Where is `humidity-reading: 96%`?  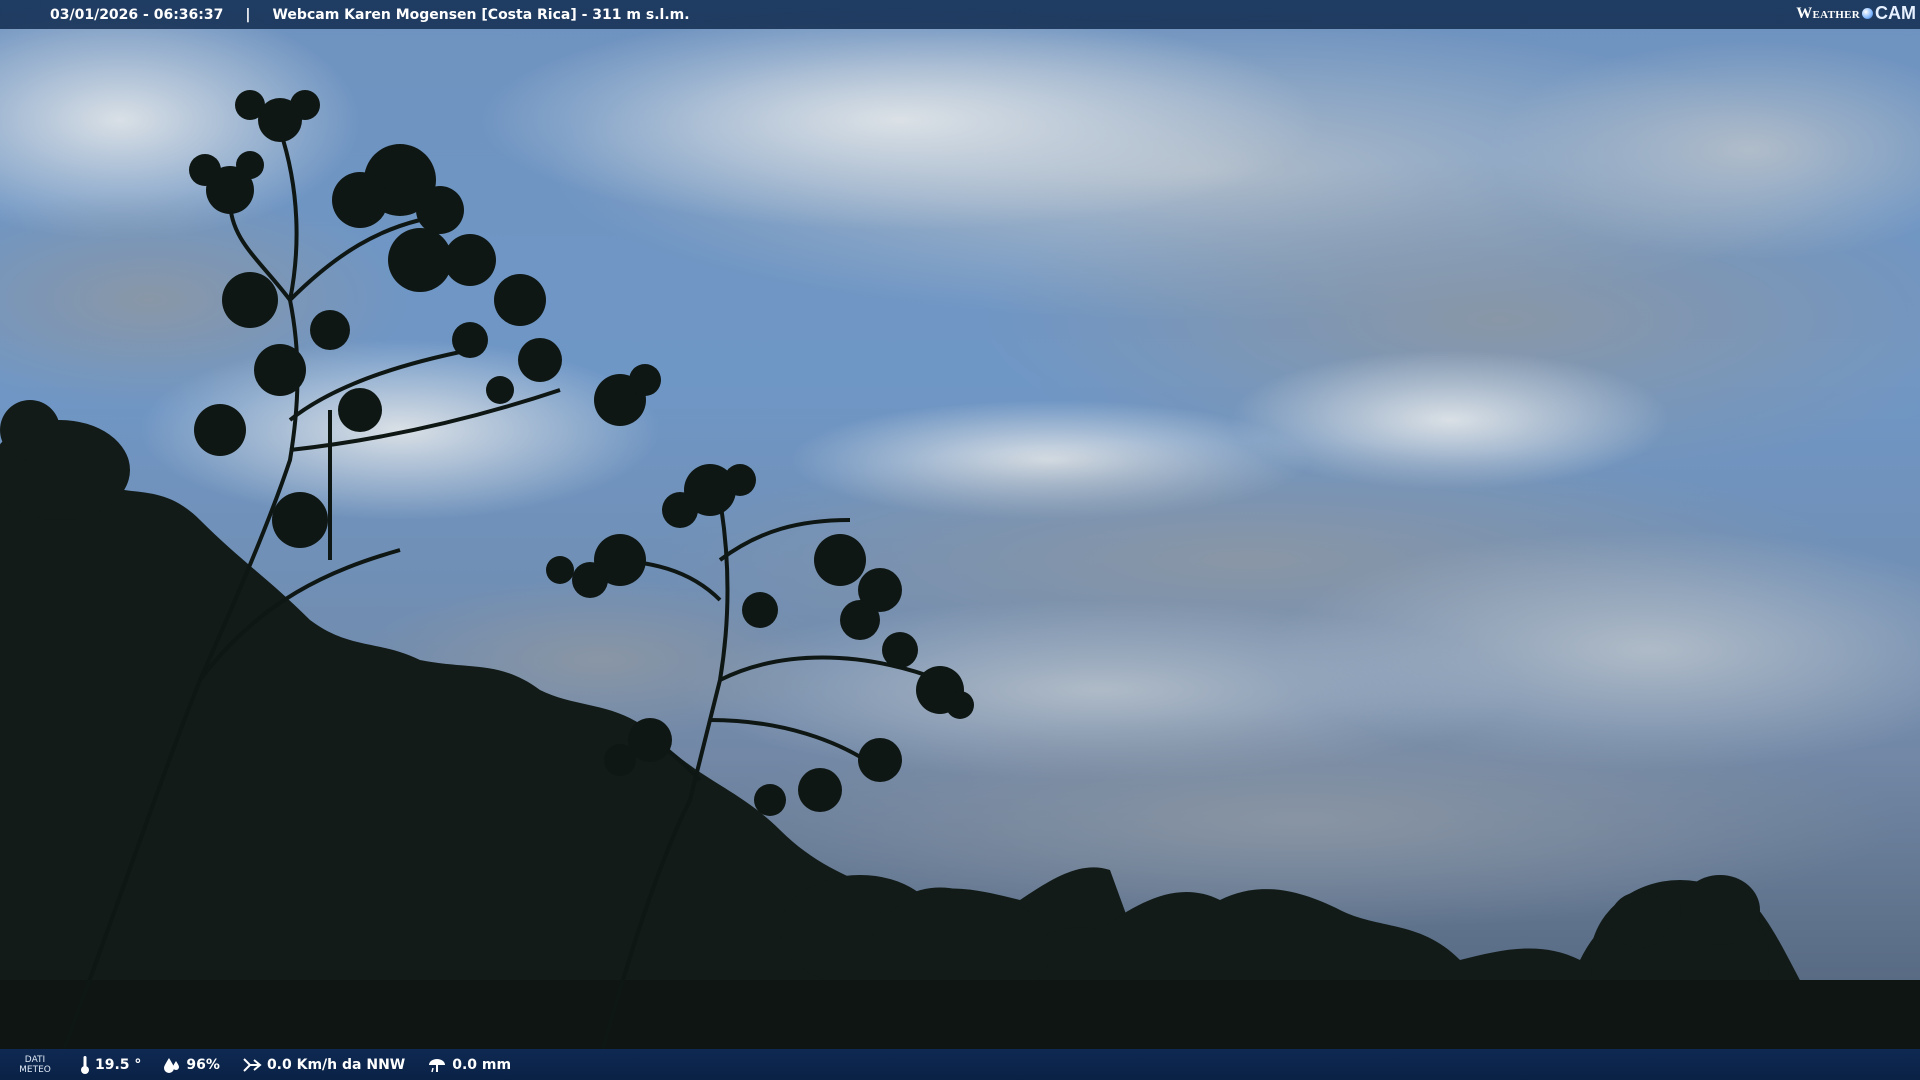
humidity-reading: 96% is located at coordinates (191, 1065).